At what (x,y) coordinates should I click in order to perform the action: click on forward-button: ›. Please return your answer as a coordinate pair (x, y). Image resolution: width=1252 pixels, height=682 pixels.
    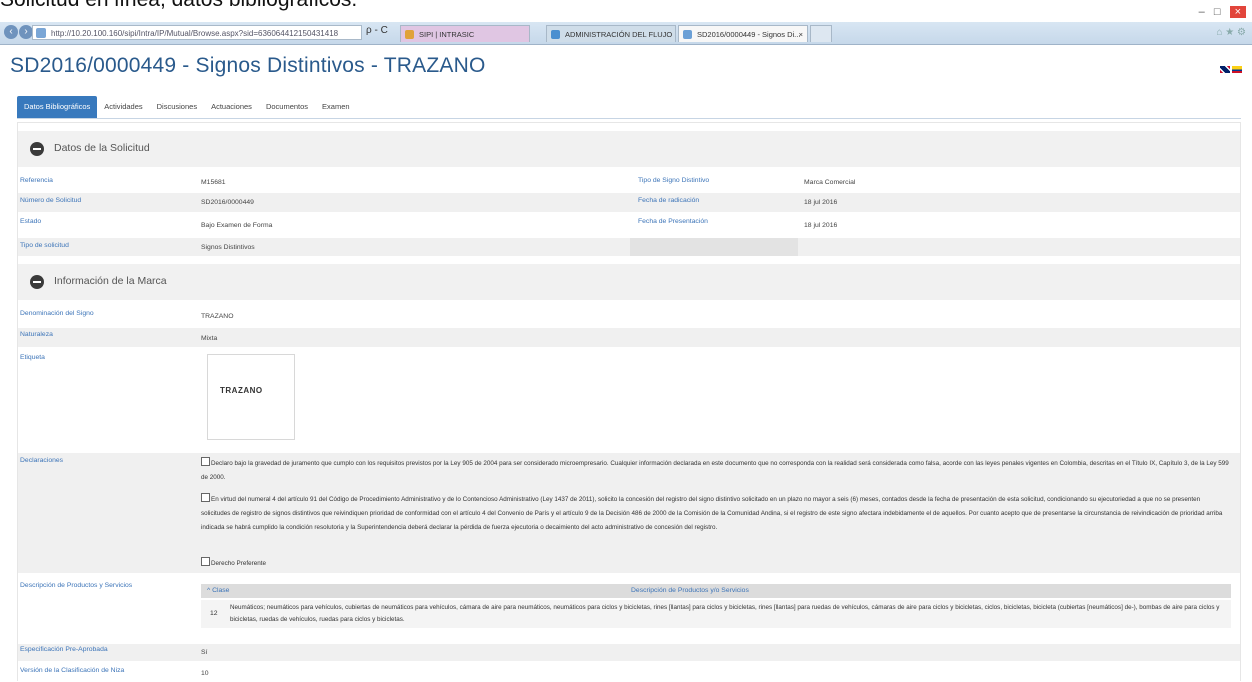
    Looking at the image, I should click on (26, 32).